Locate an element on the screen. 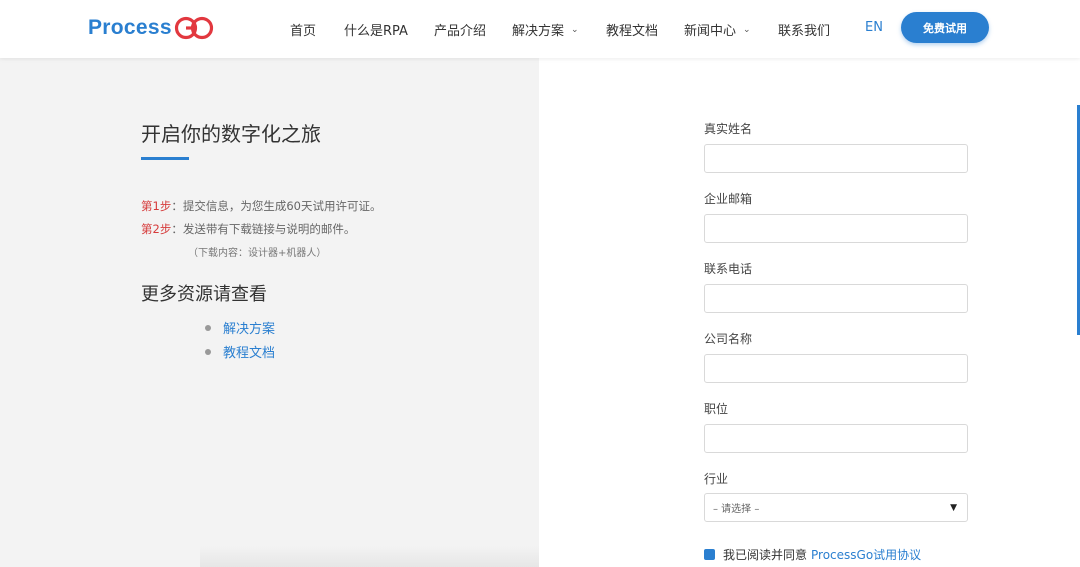  real-name-input is located at coordinates (836, 158).